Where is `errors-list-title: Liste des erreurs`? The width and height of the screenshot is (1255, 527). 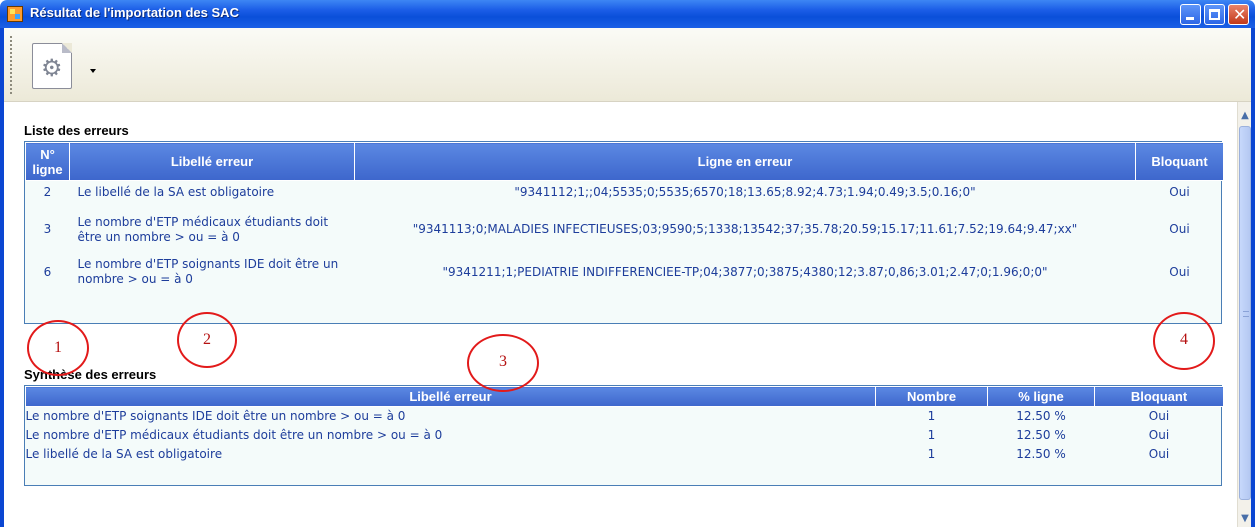
errors-list-title: Liste des erreurs is located at coordinates (76, 130).